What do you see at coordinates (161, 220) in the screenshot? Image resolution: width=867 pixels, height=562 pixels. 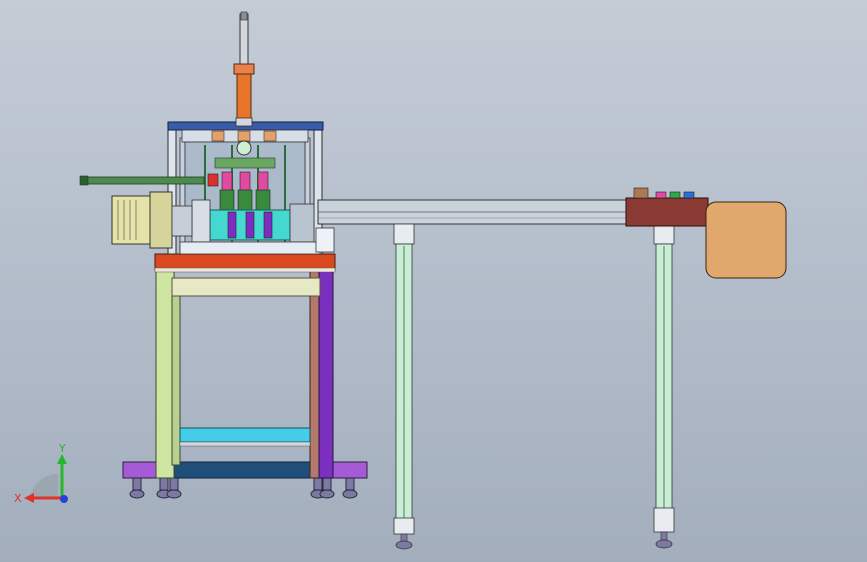 I see `motor-face` at bounding box center [161, 220].